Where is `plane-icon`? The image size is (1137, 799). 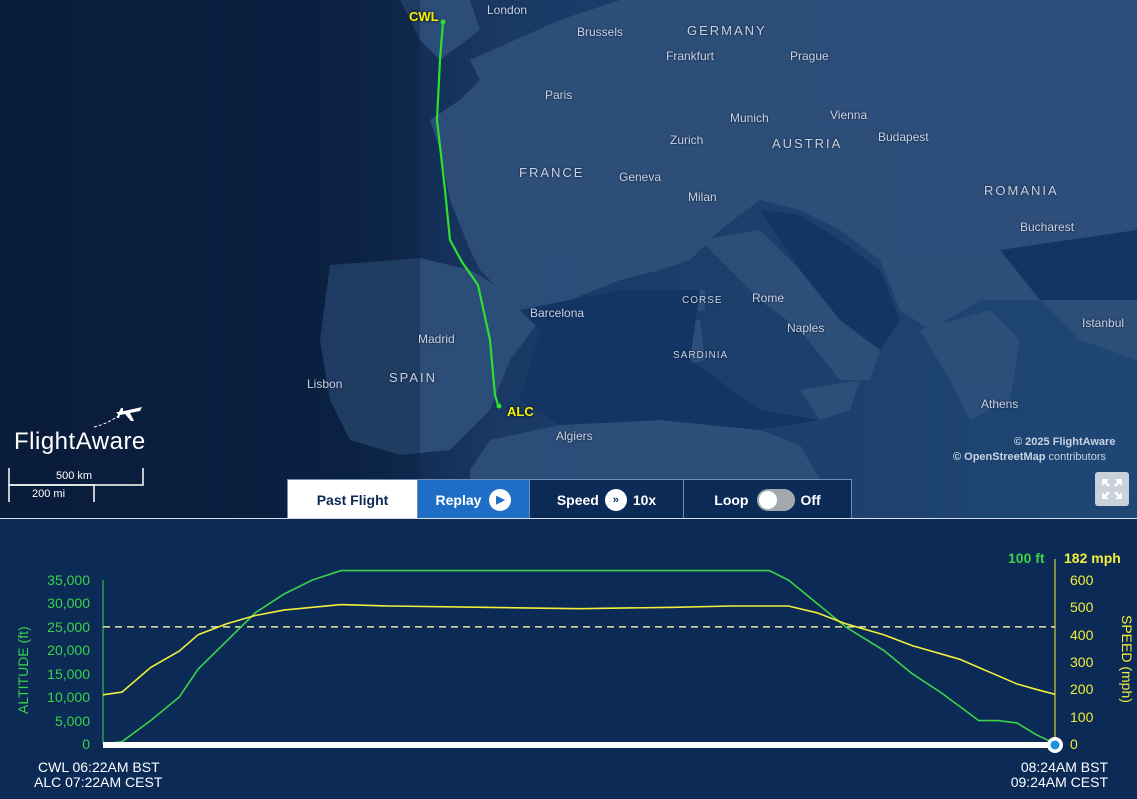
plane-icon is located at coordinates (117, 417).